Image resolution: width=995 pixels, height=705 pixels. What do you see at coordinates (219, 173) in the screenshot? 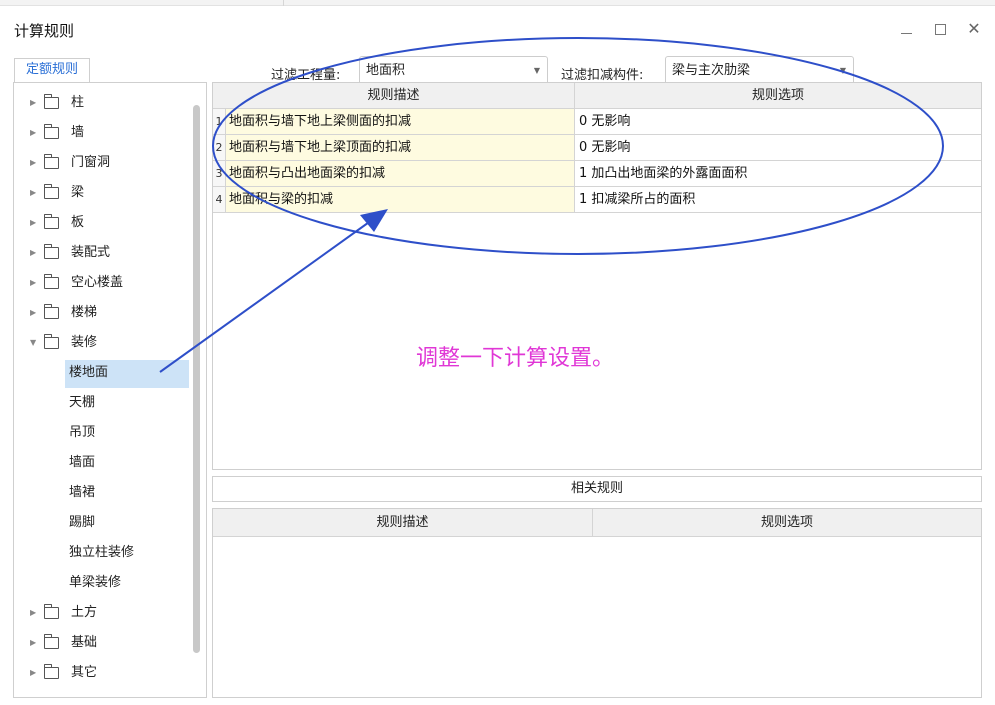
I see `row-number: 3` at bounding box center [219, 173].